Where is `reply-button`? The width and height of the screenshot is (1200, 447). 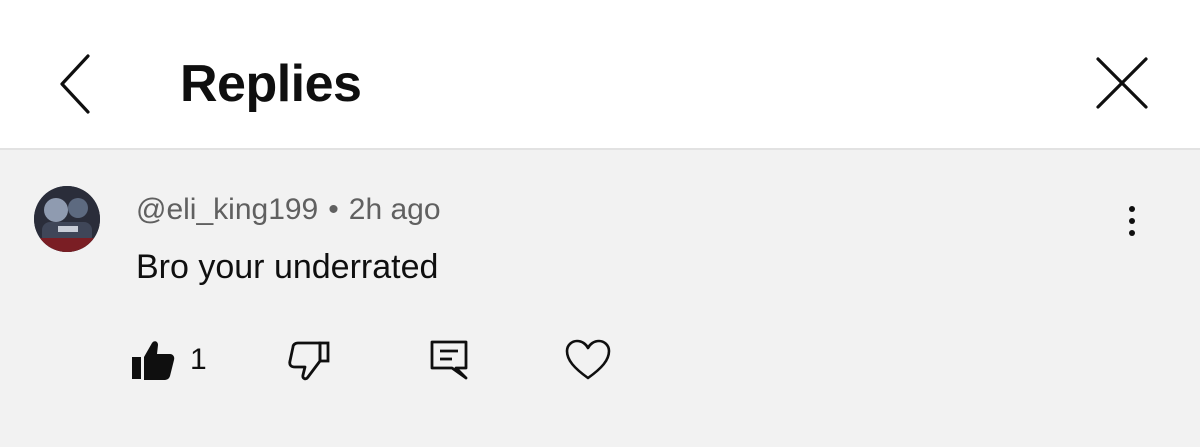
reply-button is located at coordinates (449, 360).